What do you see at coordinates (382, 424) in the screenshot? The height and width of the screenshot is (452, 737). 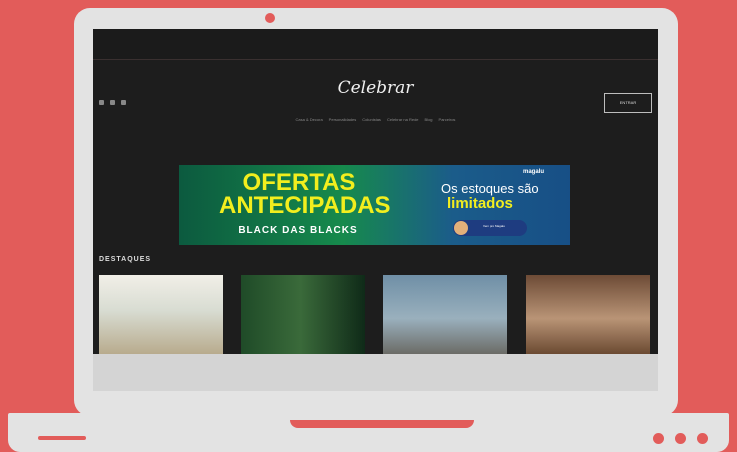 I see `base-notch` at bounding box center [382, 424].